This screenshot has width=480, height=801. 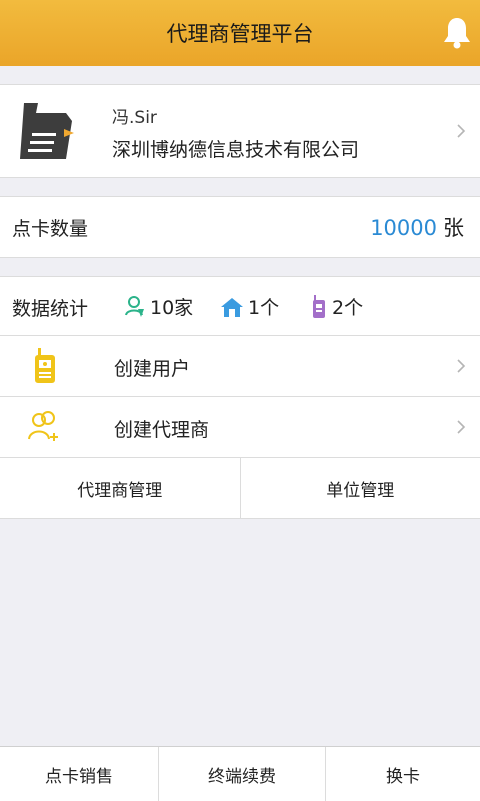 I want to click on tab-unit-manage: 单位管理, so click(x=360, y=488).